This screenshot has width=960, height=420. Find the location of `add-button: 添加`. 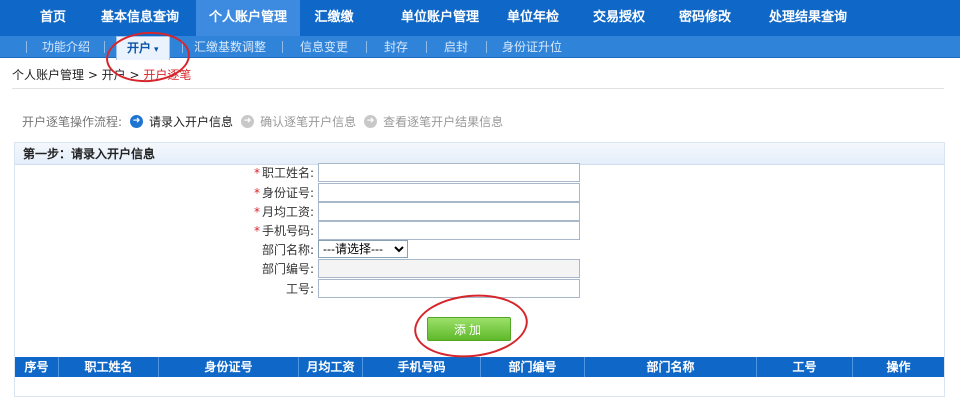

add-button: 添加 is located at coordinates (469, 329).